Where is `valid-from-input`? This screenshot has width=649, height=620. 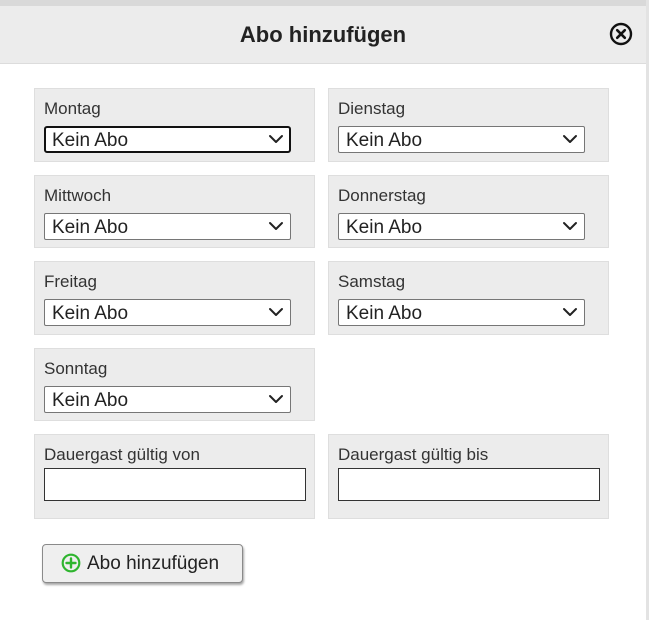 valid-from-input is located at coordinates (175, 484).